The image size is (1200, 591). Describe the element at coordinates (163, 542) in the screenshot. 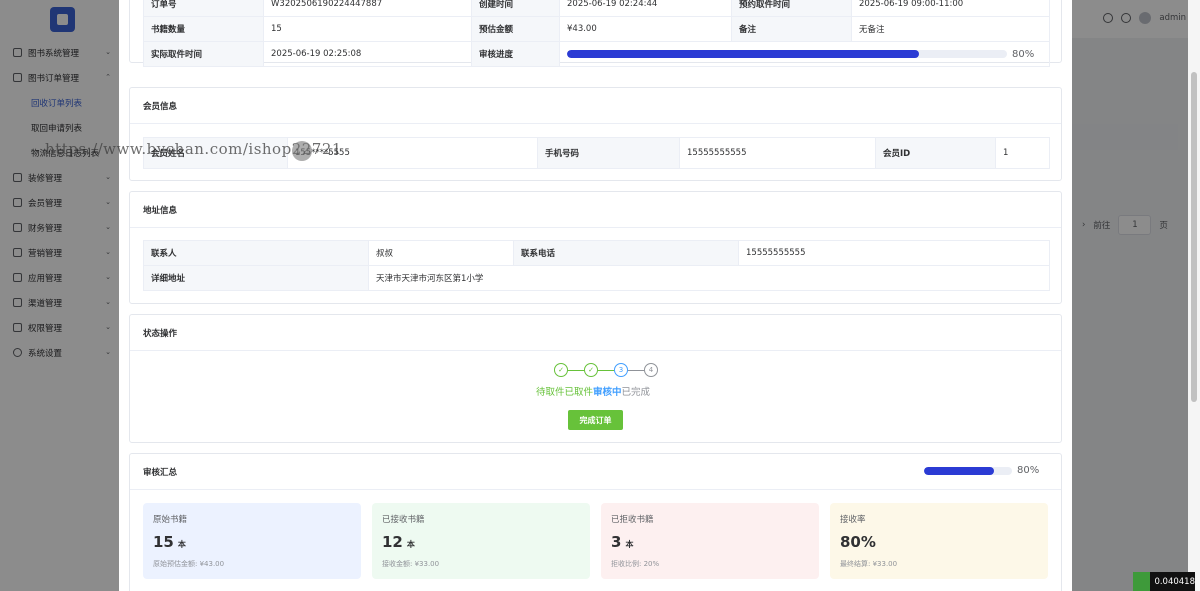

I see `stat-value: 15` at that location.